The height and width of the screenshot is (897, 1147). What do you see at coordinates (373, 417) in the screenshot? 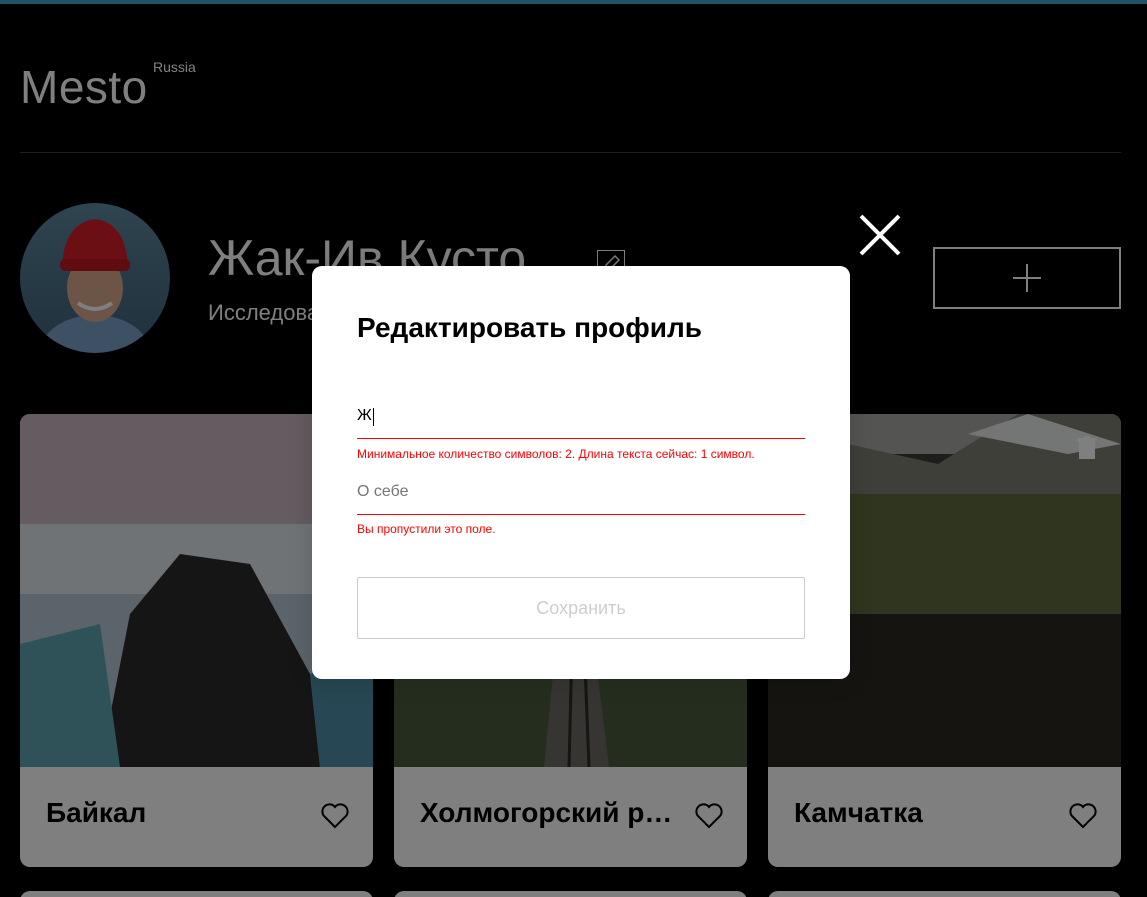
I see `text-caret` at bounding box center [373, 417].